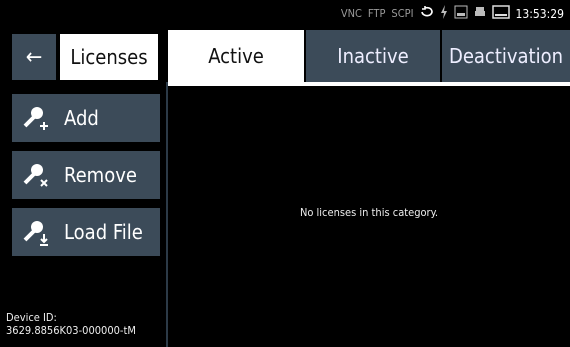  What do you see at coordinates (369, 212) in the screenshot?
I see `empty-message: No licenses in this category.` at bounding box center [369, 212].